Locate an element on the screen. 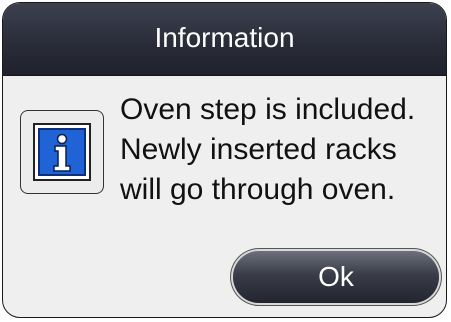 Image resolution: width=451 pixels, height=322 pixels. dialog-title: Information is located at coordinates (224, 37).